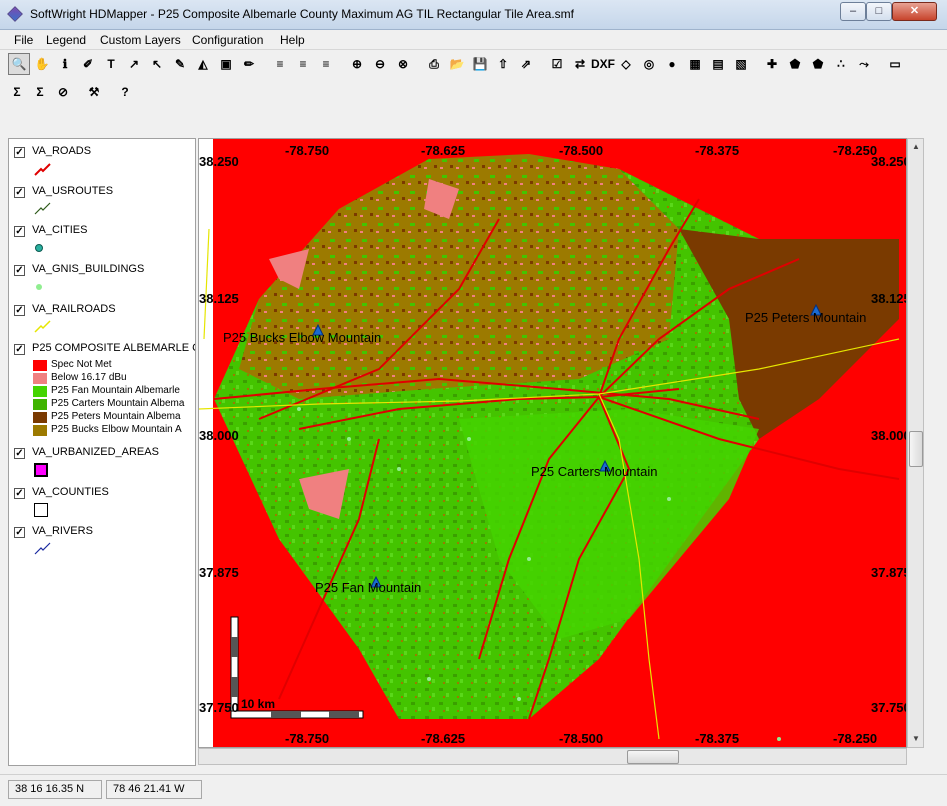 This screenshot has height=806, width=947. What do you see at coordinates (203, 64) in the screenshot?
I see `profile-icon: ◭` at bounding box center [203, 64].